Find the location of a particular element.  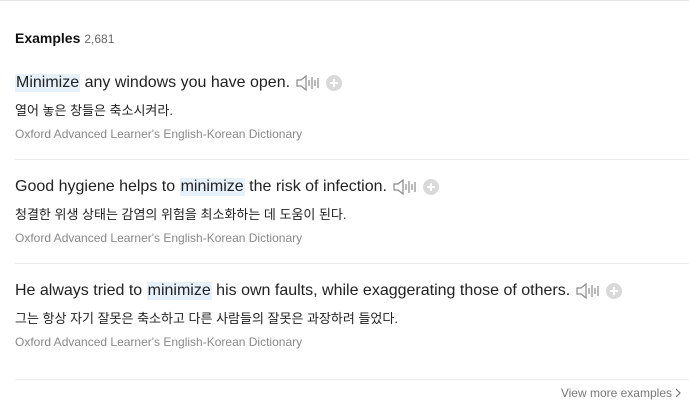

highlighted-word: Minimize is located at coordinates (48, 83).